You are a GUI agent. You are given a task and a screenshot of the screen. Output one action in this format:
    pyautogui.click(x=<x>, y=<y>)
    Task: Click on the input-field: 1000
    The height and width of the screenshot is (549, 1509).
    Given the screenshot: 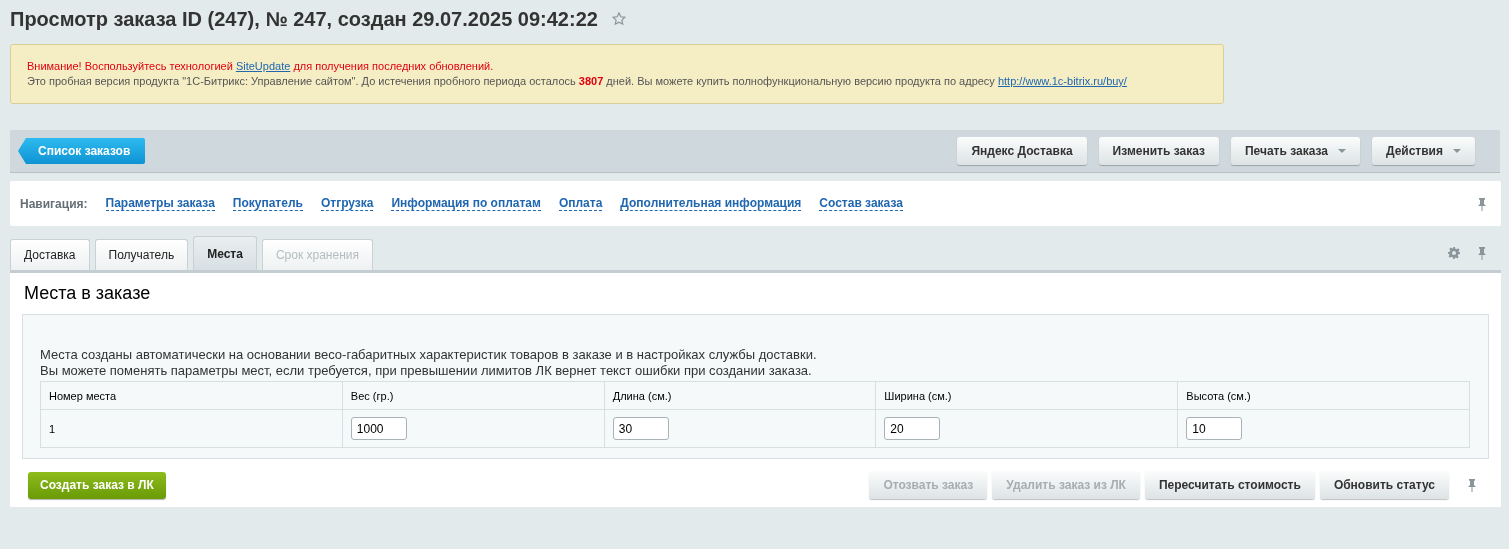 What is the action you would take?
    pyautogui.click(x=378, y=428)
    